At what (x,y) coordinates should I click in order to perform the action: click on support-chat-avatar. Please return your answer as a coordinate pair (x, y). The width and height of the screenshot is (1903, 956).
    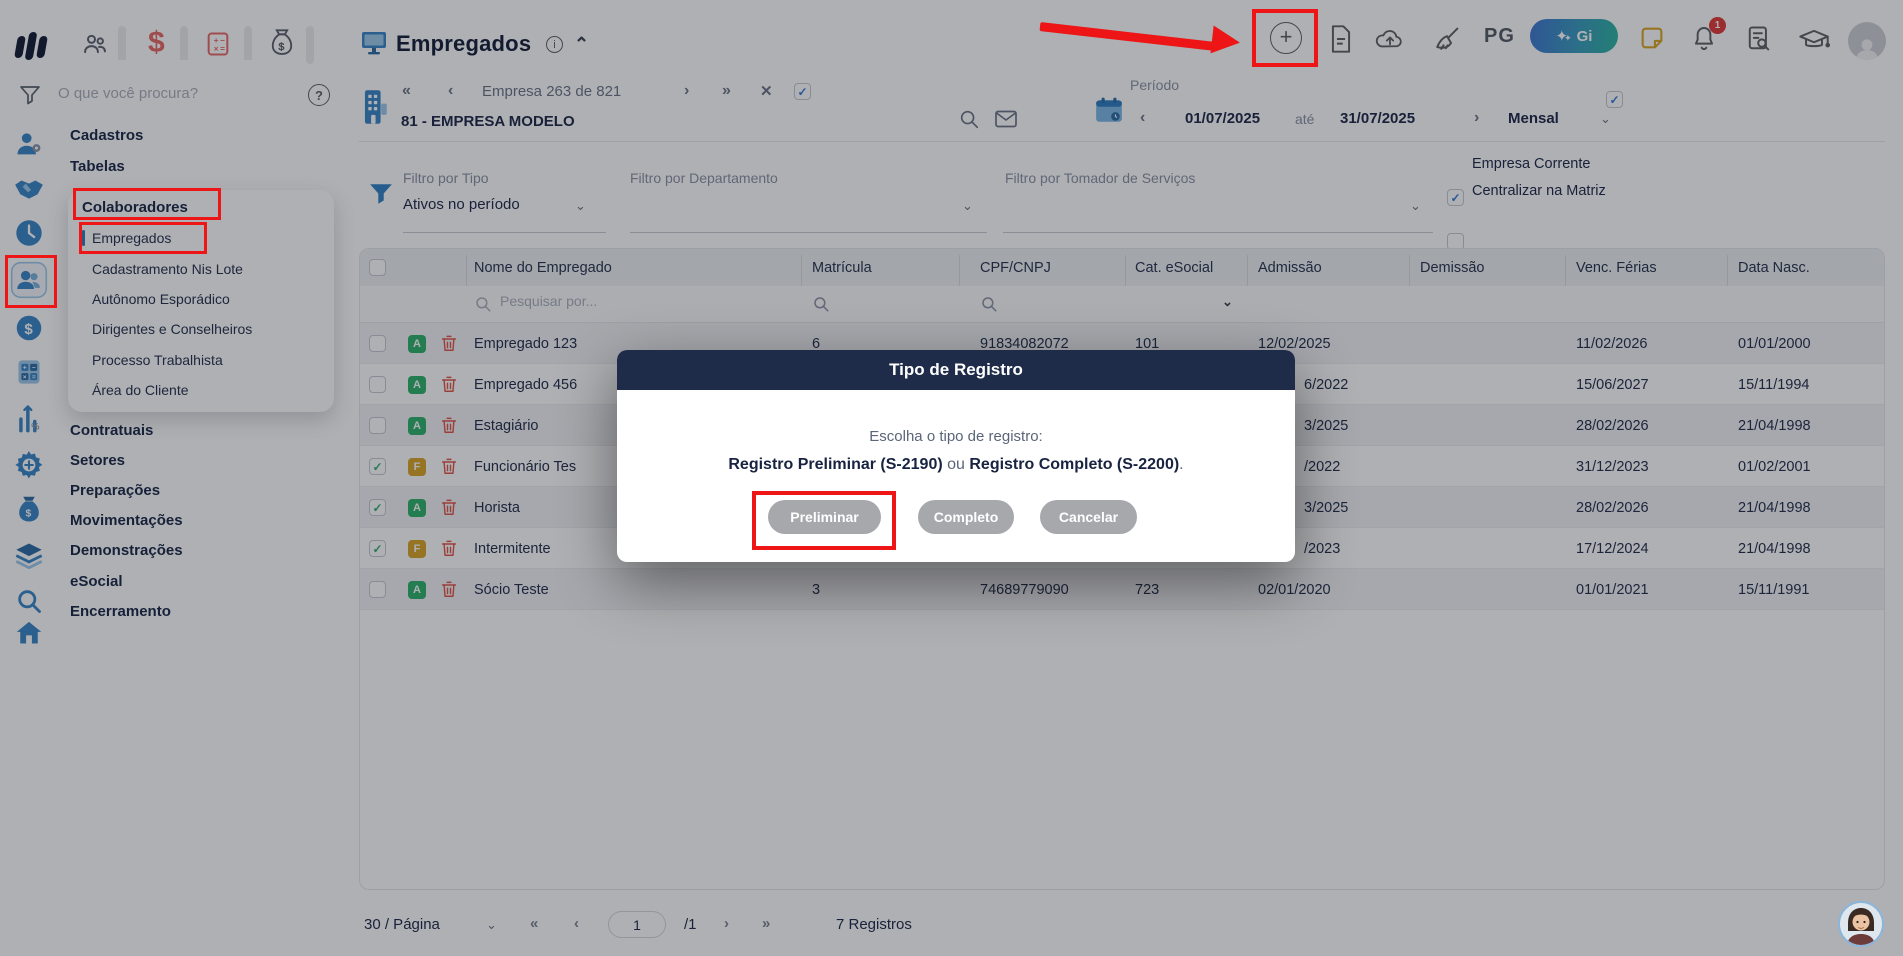
    Looking at the image, I should click on (1861, 924).